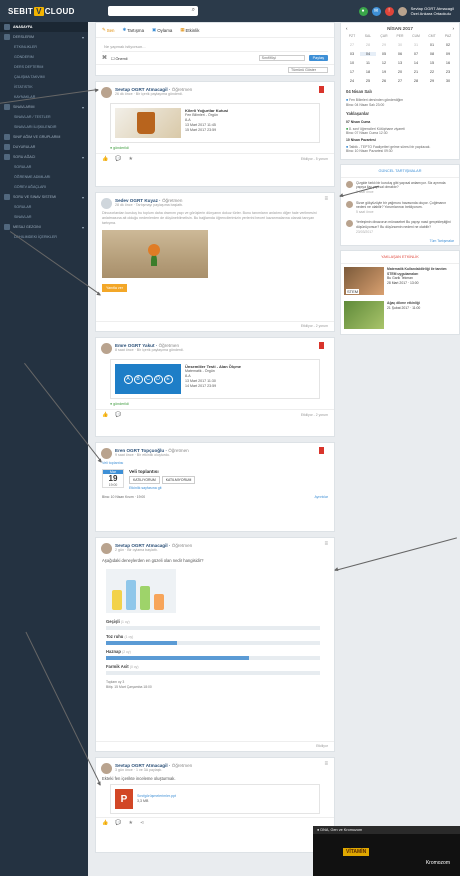 Image resolution: width=460 pixels, height=876 pixels. I want to click on calendar-day: 05, so click(384, 54).